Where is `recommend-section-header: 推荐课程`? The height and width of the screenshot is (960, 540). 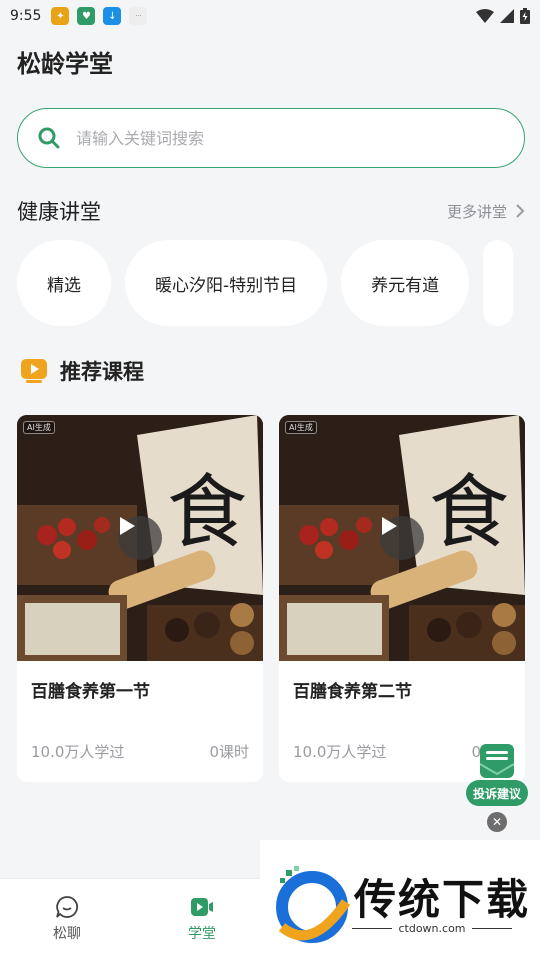
recommend-section-header: 推荐课程 is located at coordinates (82, 371).